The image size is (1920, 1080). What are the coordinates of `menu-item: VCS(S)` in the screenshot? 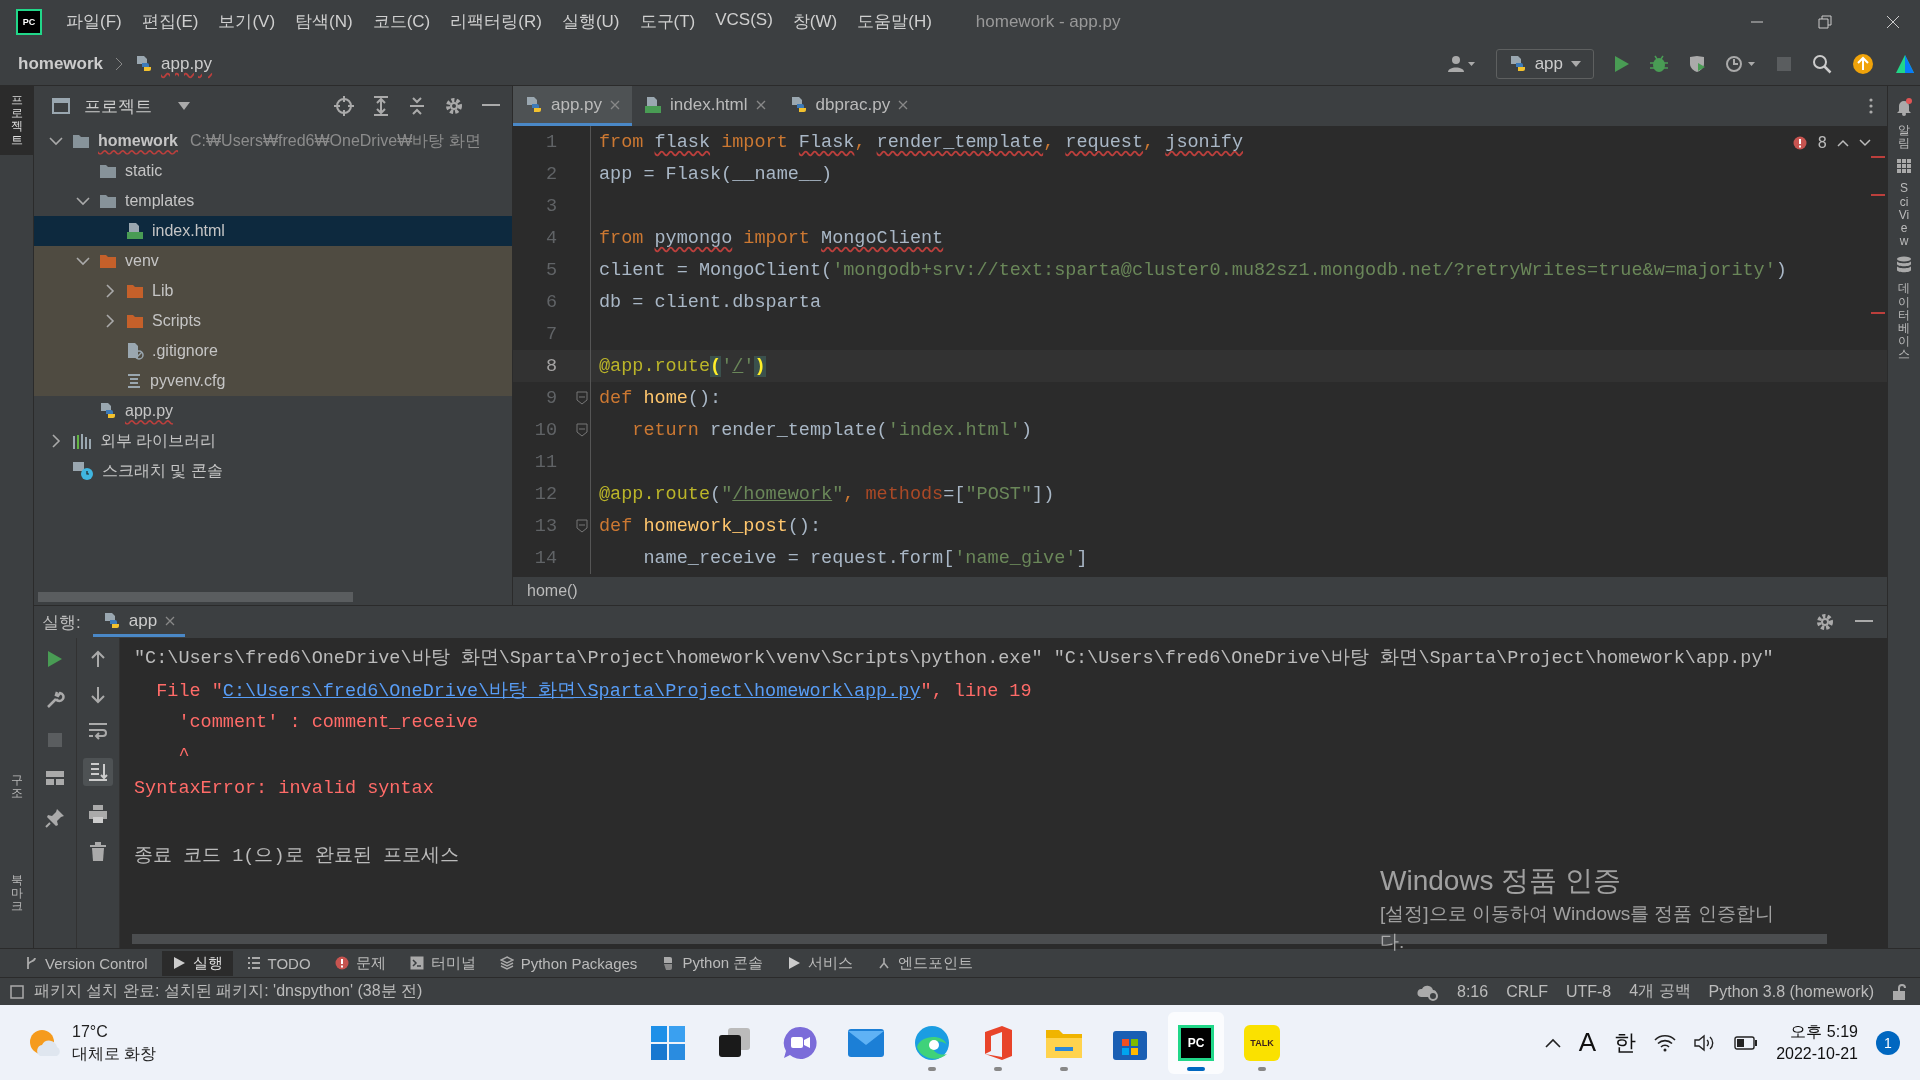 It's located at (744, 21).